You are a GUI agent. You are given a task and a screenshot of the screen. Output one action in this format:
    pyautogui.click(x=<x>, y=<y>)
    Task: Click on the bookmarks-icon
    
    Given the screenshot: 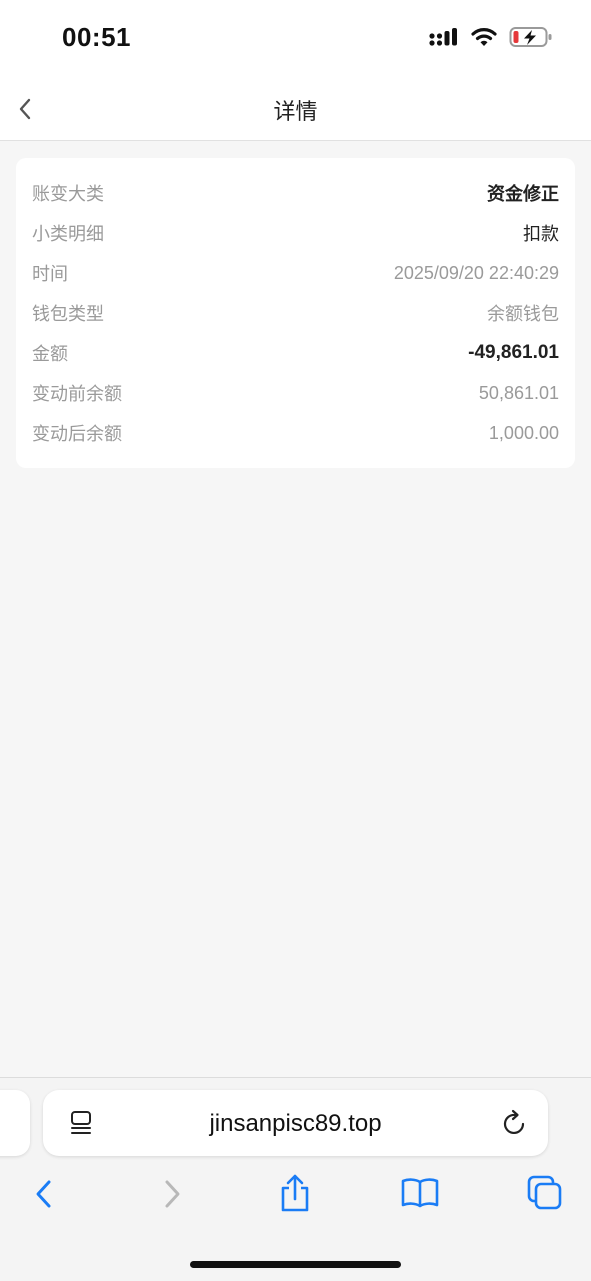 What is the action you would take?
    pyautogui.click(x=420, y=1193)
    